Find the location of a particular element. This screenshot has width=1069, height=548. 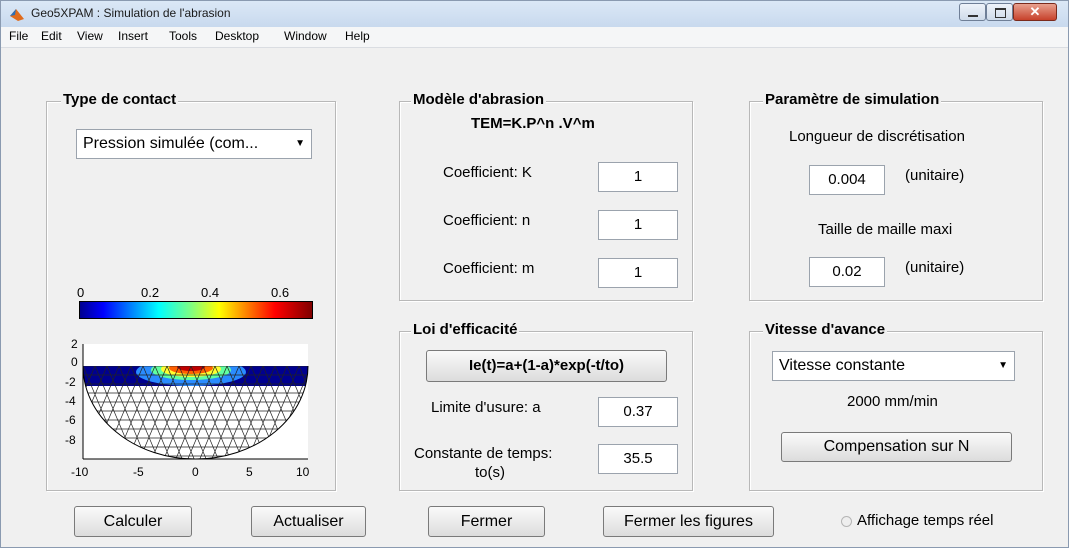

maximize-button is located at coordinates (999, 12).